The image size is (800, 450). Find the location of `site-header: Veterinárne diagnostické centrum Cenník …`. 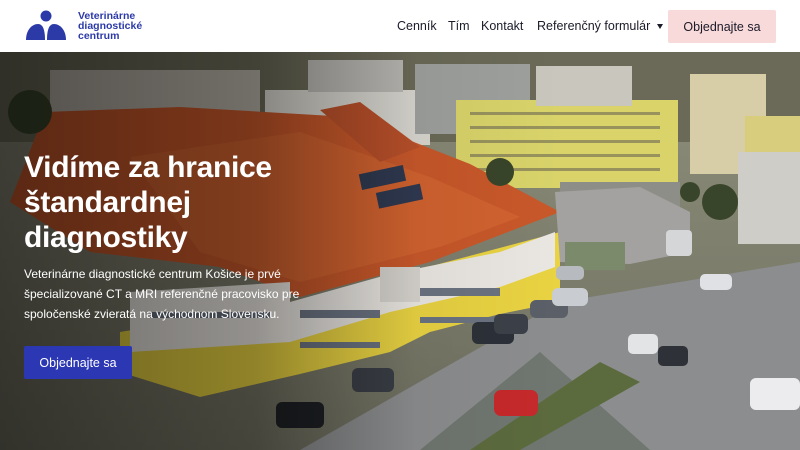

site-header: Veterinárne diagnostické centrum Cenník … is located at coordinates (400, 26).